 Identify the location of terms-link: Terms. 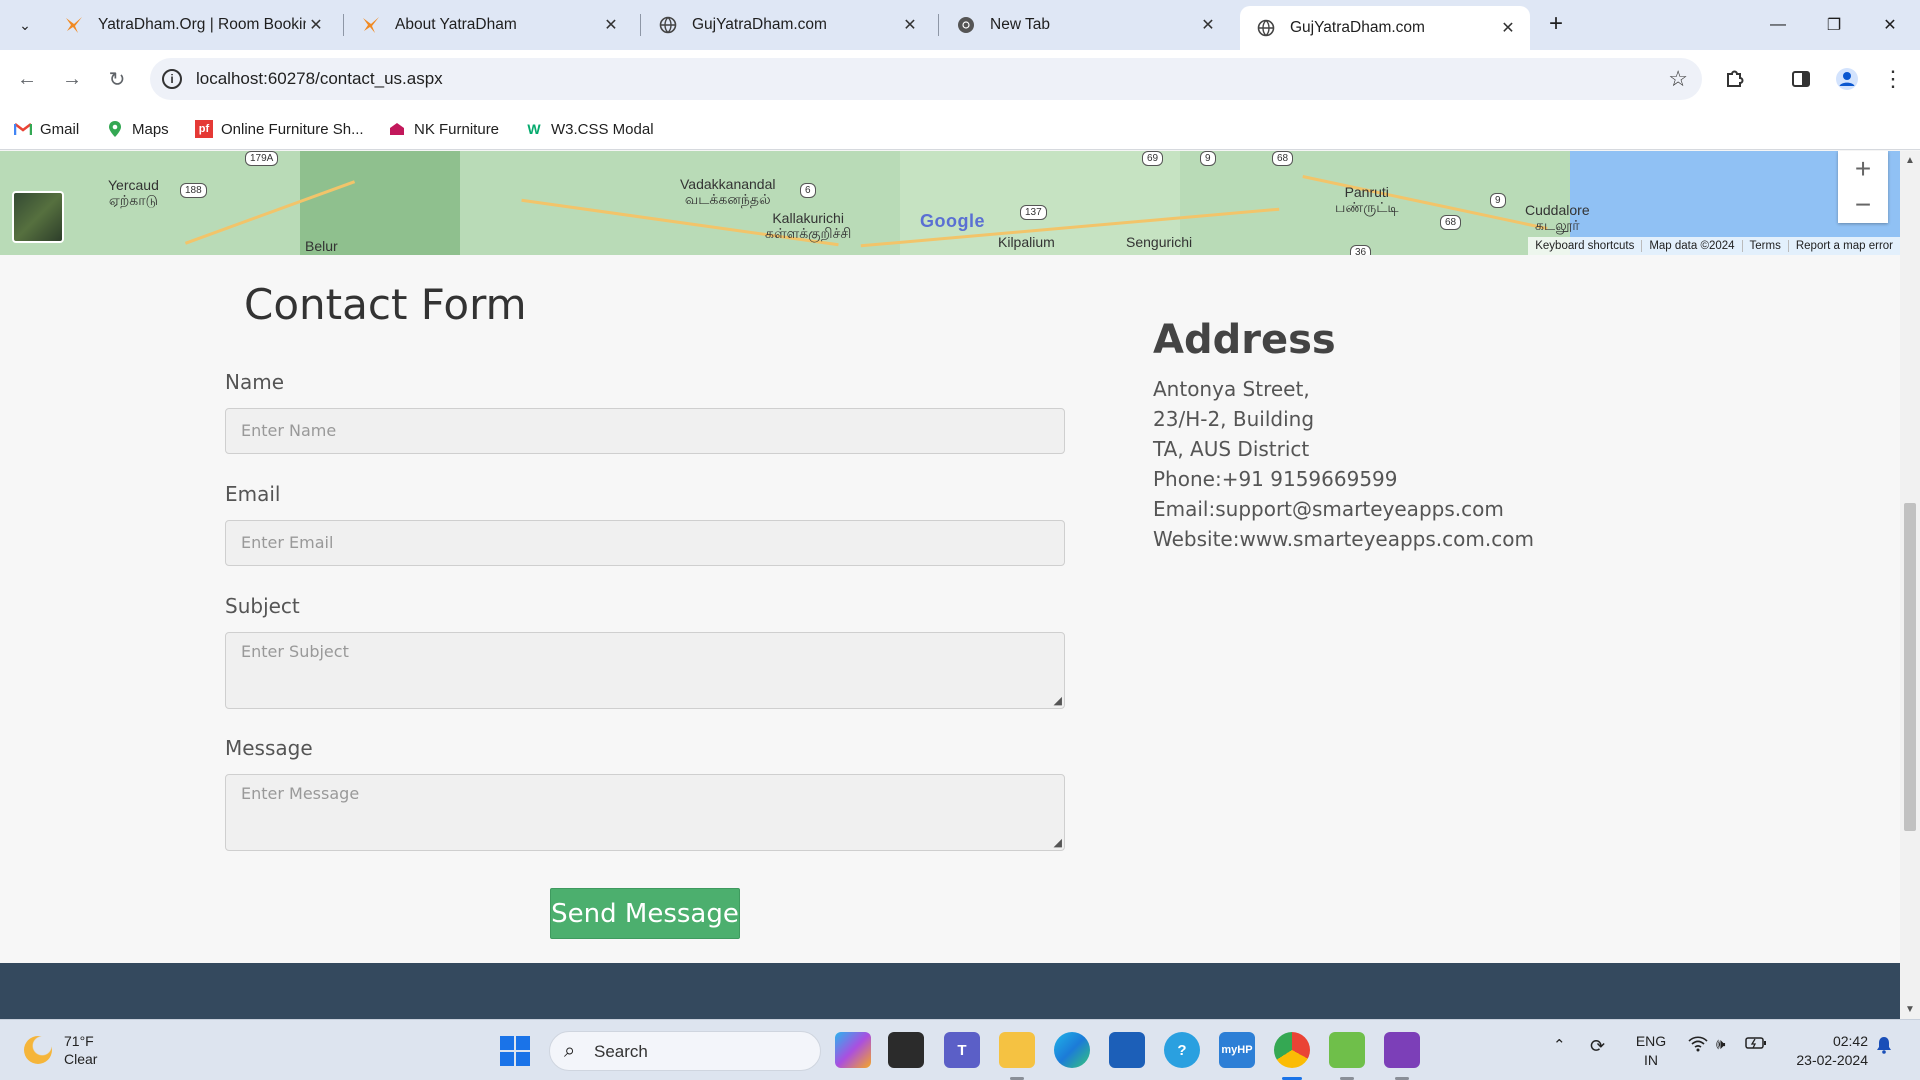
(1764, 246).